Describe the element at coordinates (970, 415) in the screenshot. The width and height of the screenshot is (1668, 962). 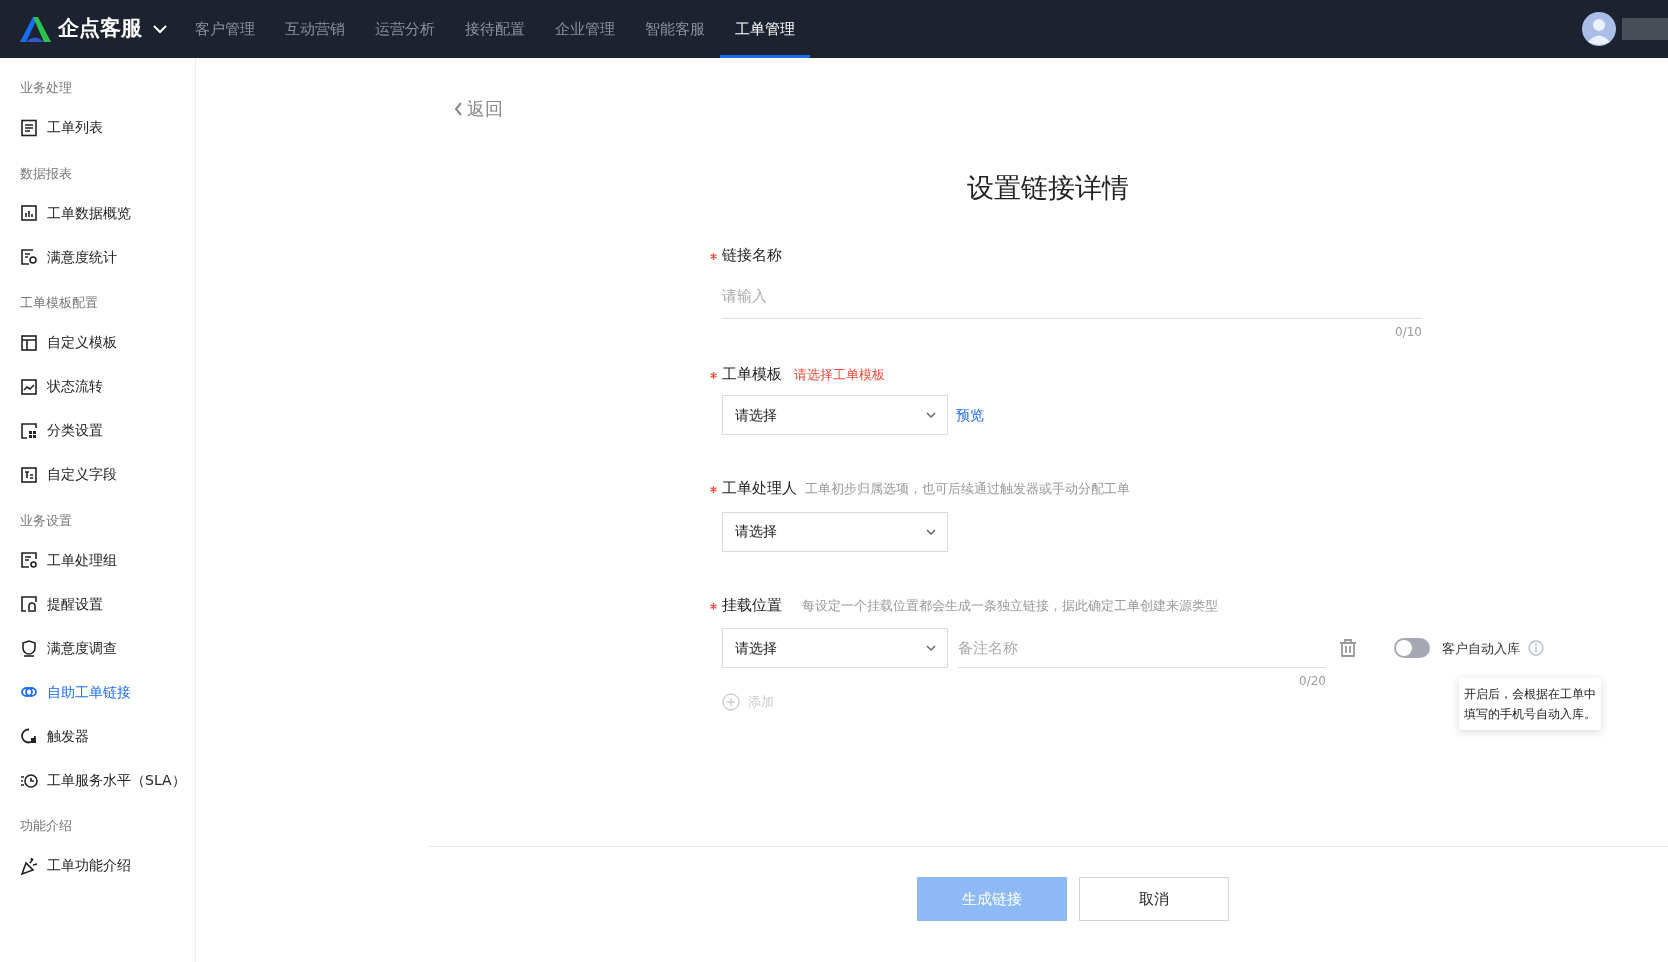
I see `preview-link: 预览` at that location.